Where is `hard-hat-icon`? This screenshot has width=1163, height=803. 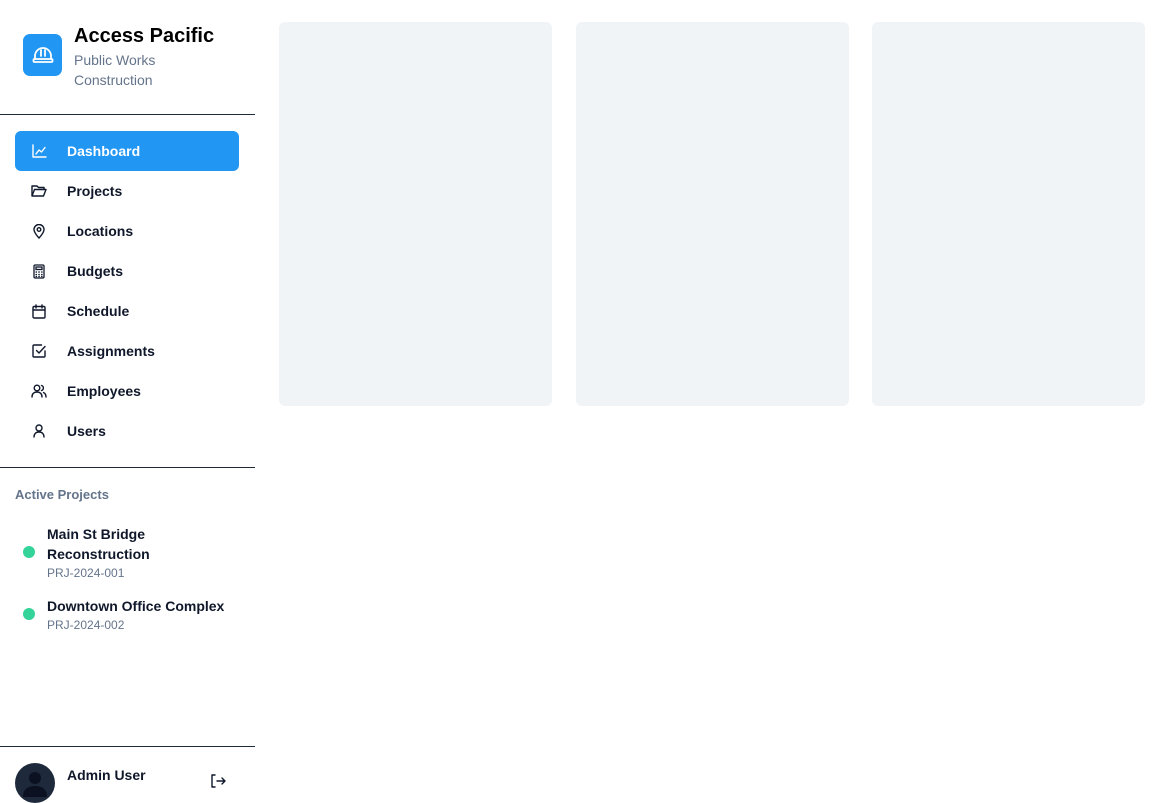
hard-hat-icon is located at coordinates (42, 55).